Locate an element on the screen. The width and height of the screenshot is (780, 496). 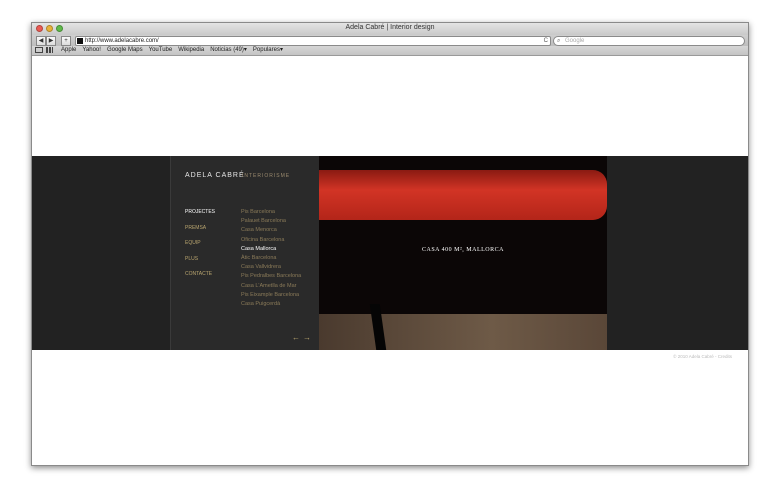
photo-caption: CASA 400 M², MALLORCA is located at coordinates (463, 250).